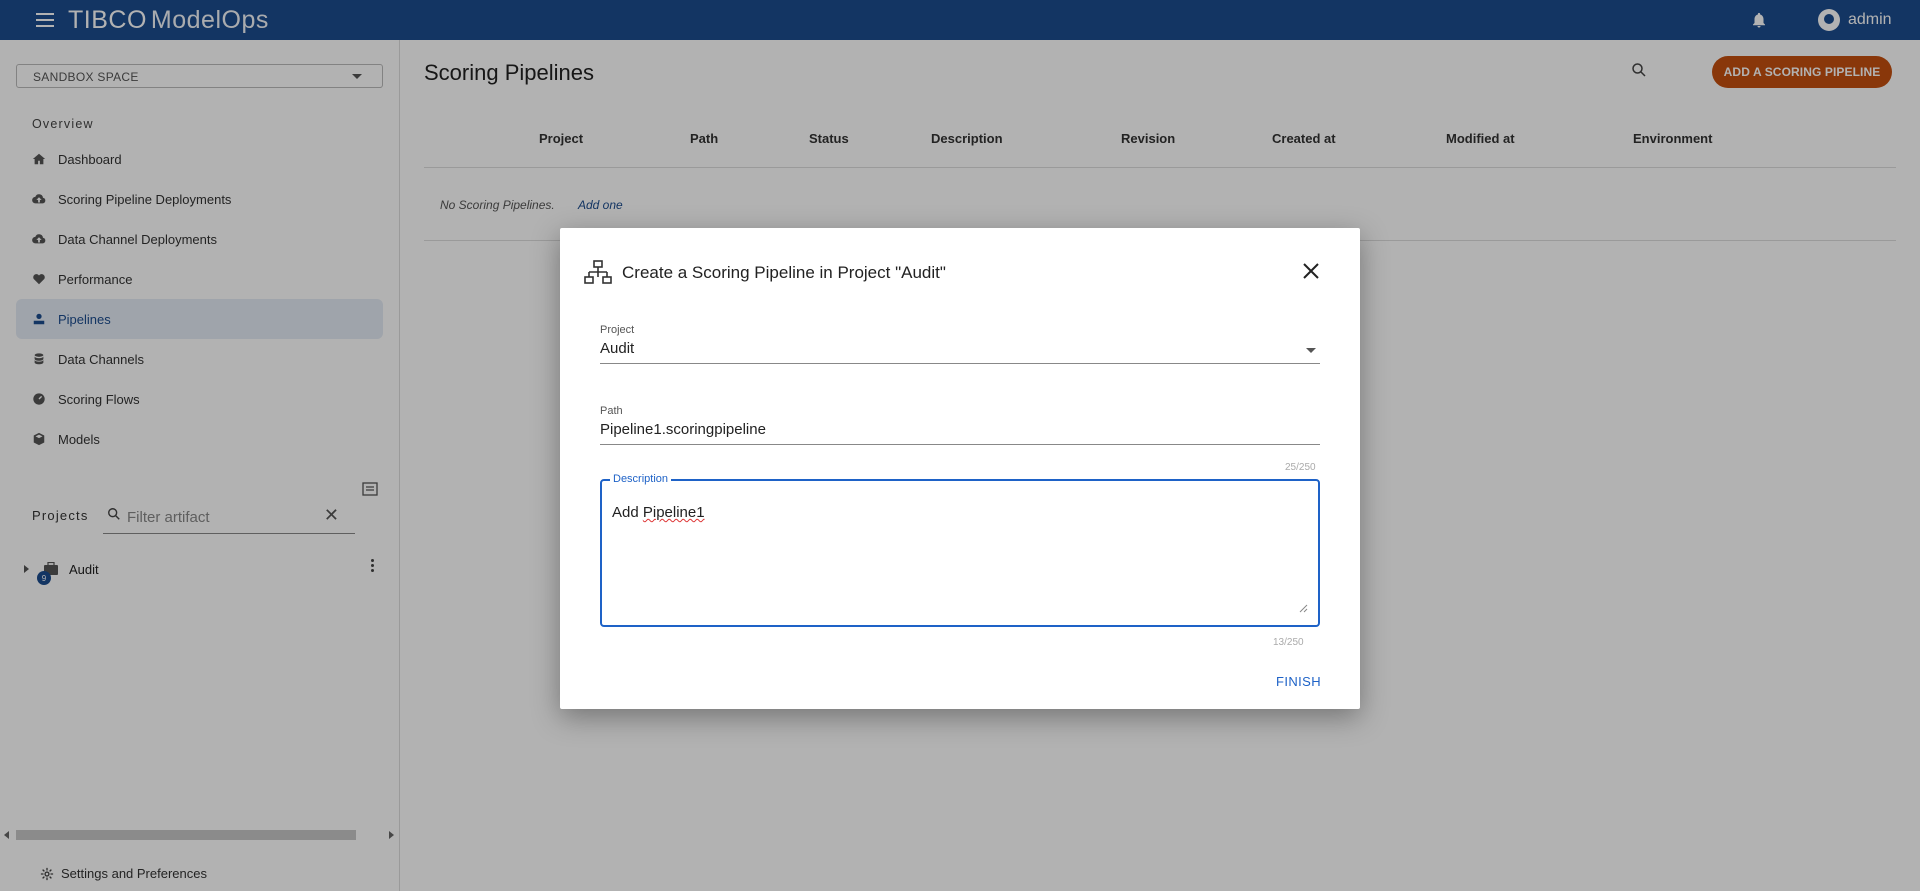  What do you see at coordinates (960, 352) in the screenshot?
I see `project-value: Audit` at bounding box center [960, 352].